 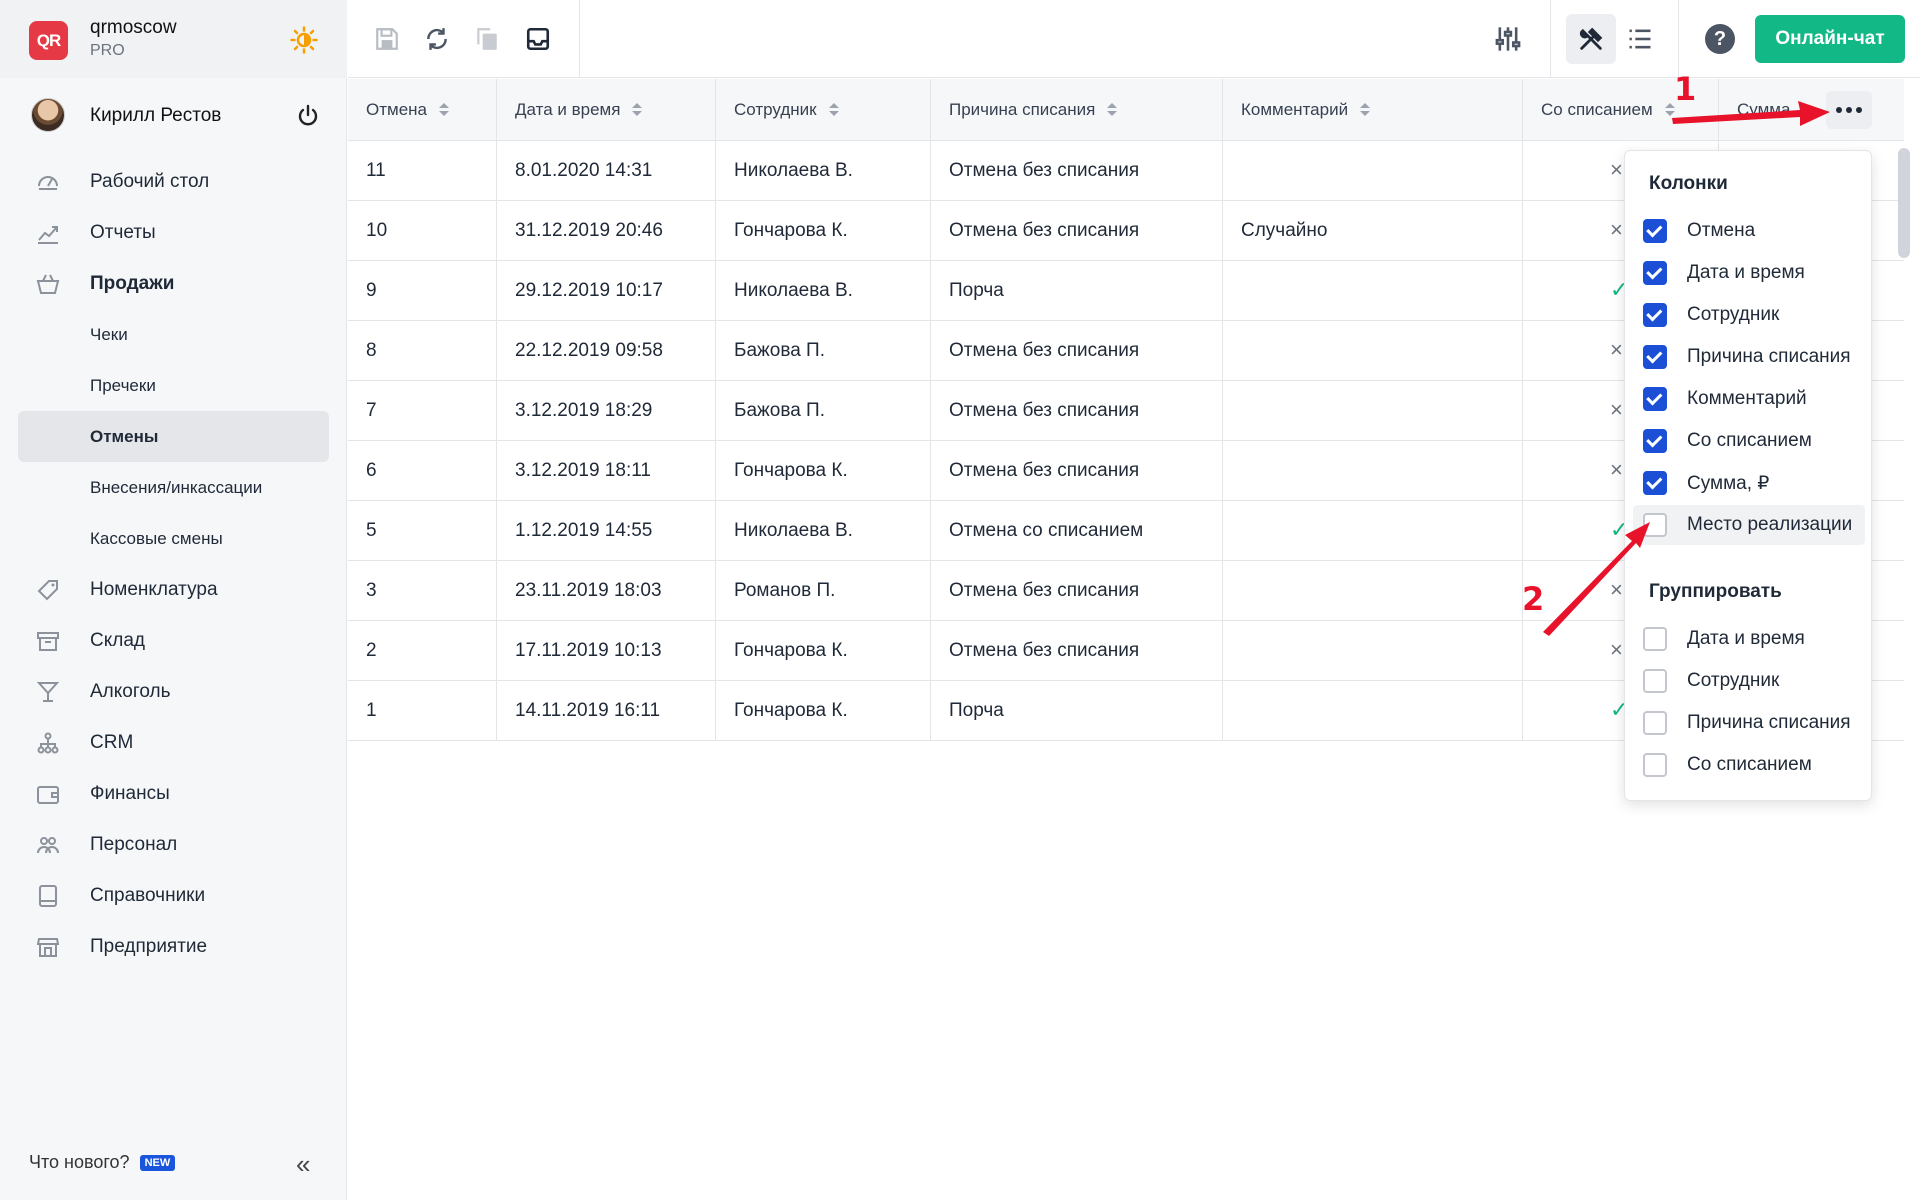 I want to click on column-visibility-option: Причина списания, so click(x=1749, y=357).